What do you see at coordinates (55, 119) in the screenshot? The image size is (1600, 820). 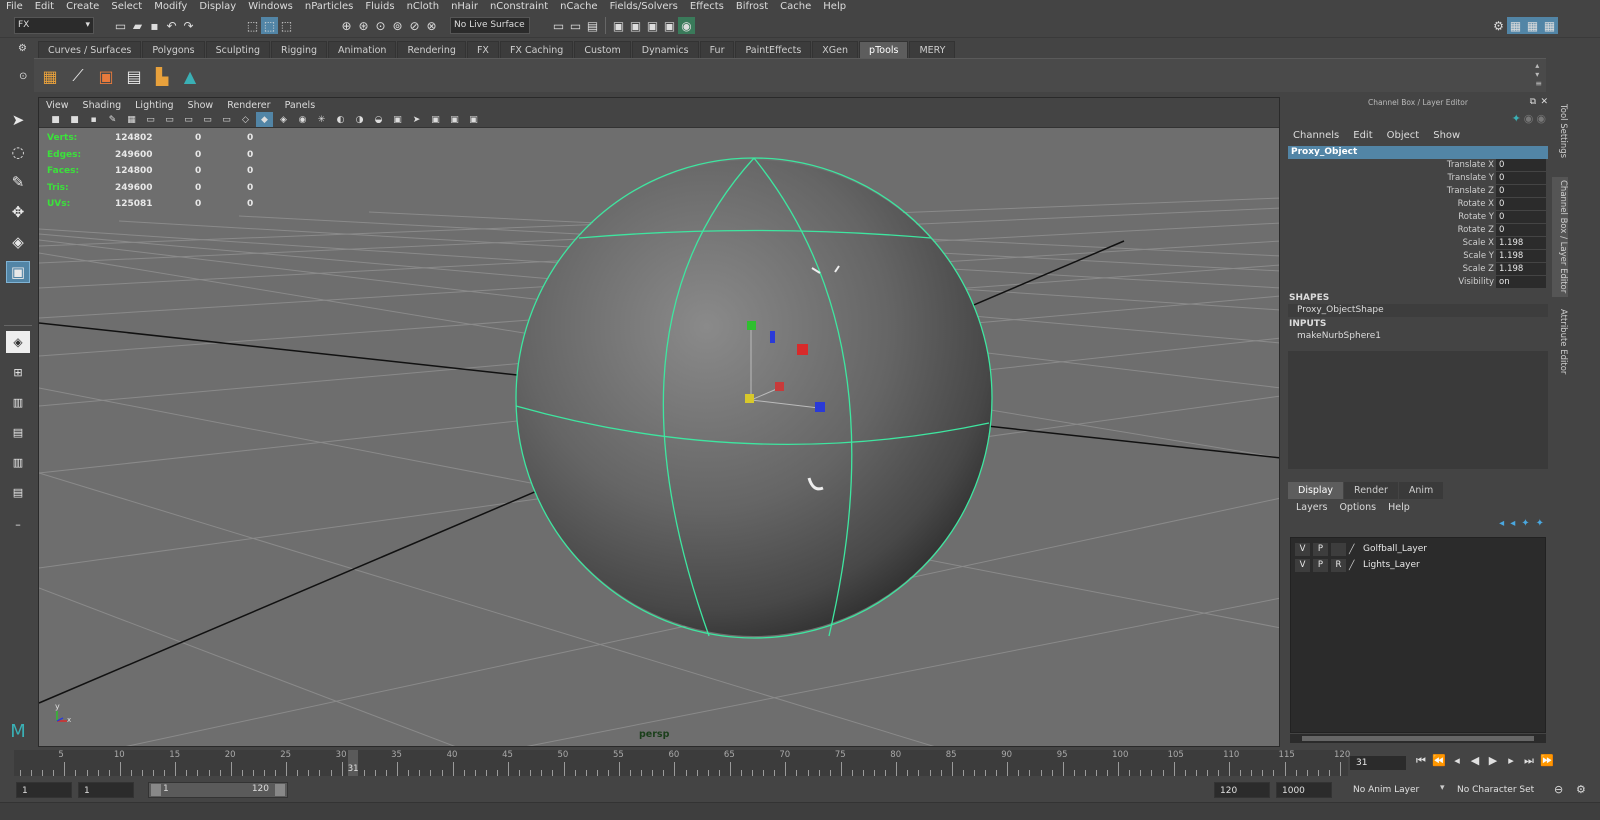 I see `camera-icon: ■` at bounding box center [55, 119].